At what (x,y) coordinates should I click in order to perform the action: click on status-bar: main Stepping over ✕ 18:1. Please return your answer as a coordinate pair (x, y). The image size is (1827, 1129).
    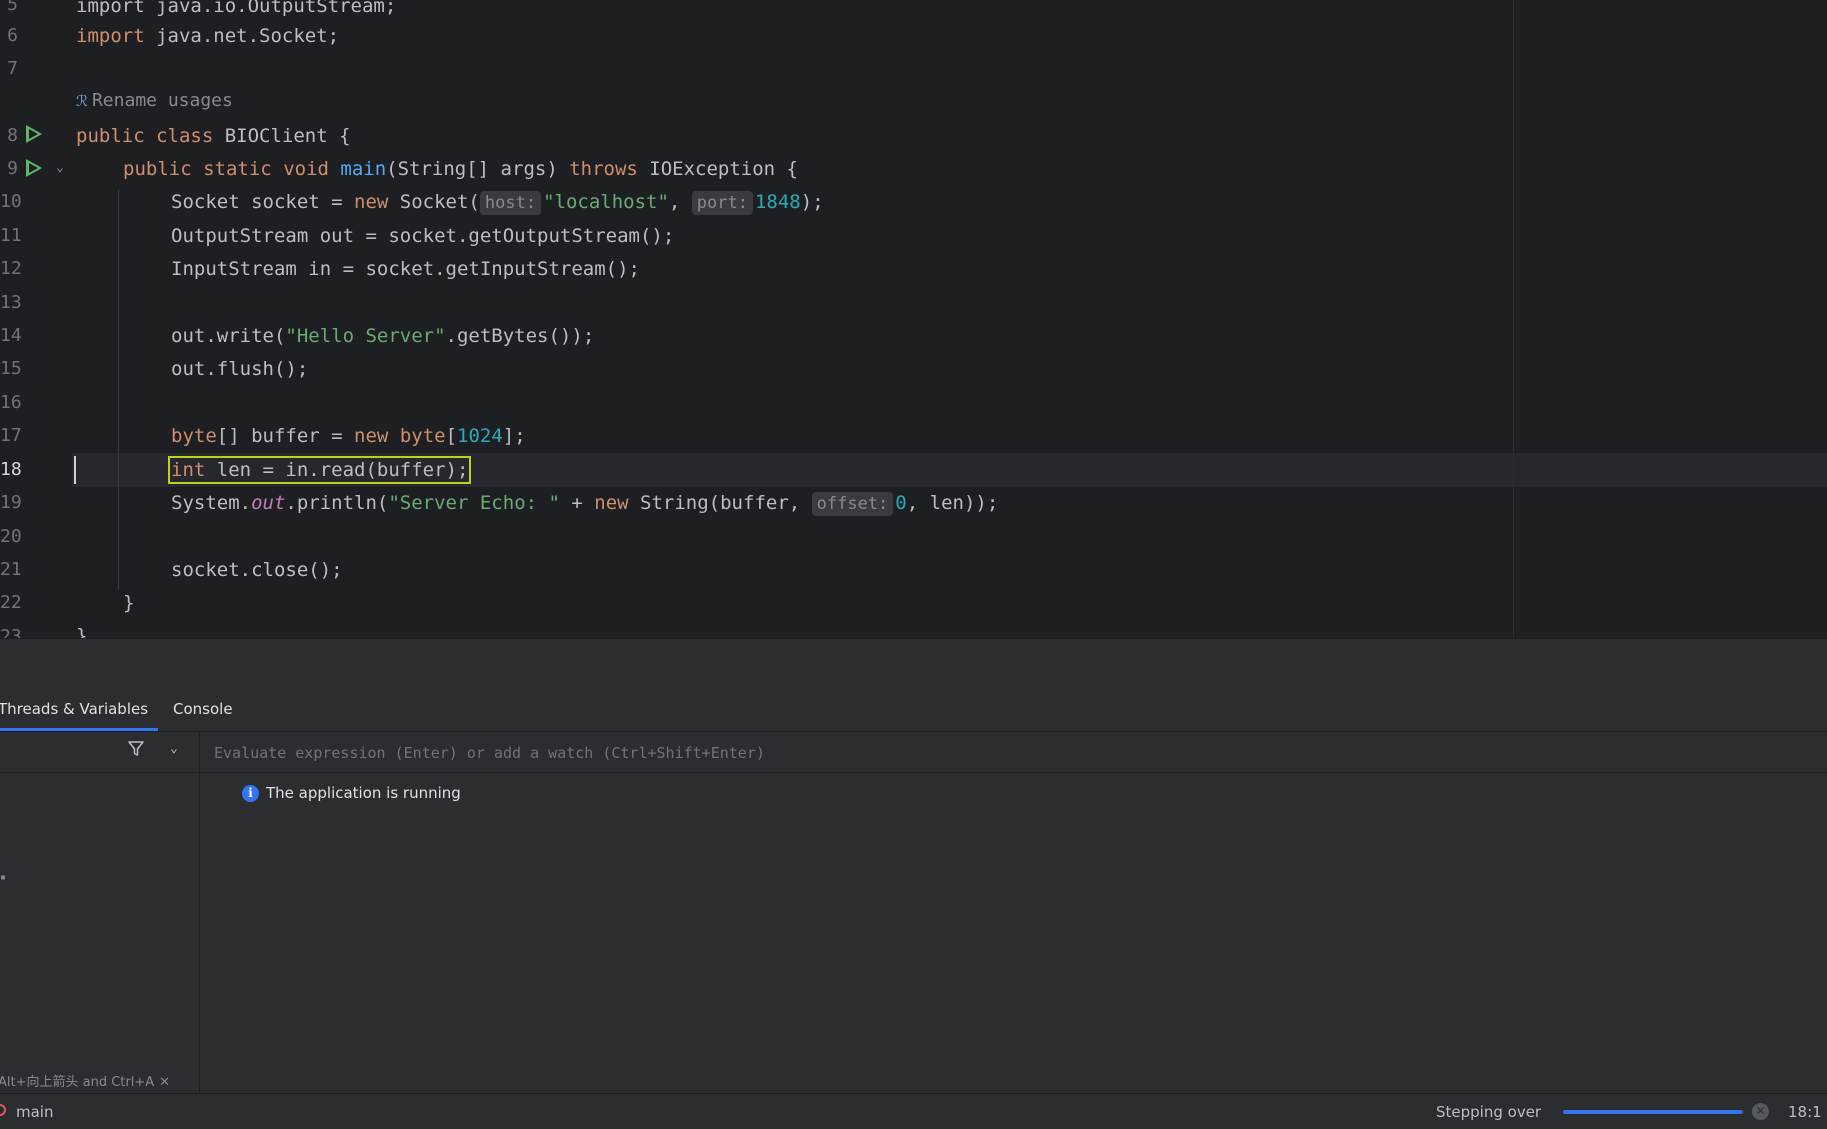
    Looking at the image, I should click on (913, 1111).